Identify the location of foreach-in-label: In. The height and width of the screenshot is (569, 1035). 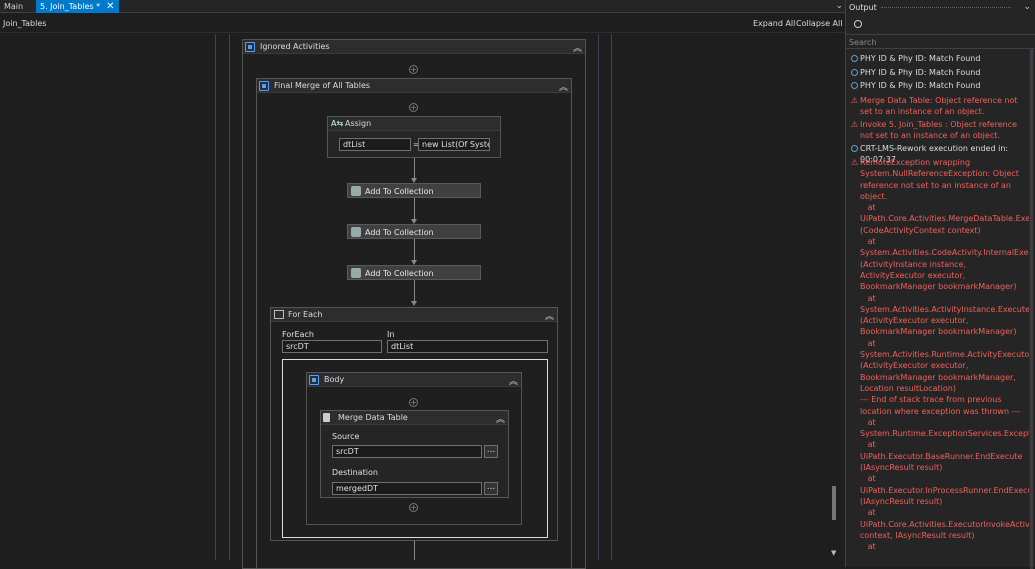
(391, 334).